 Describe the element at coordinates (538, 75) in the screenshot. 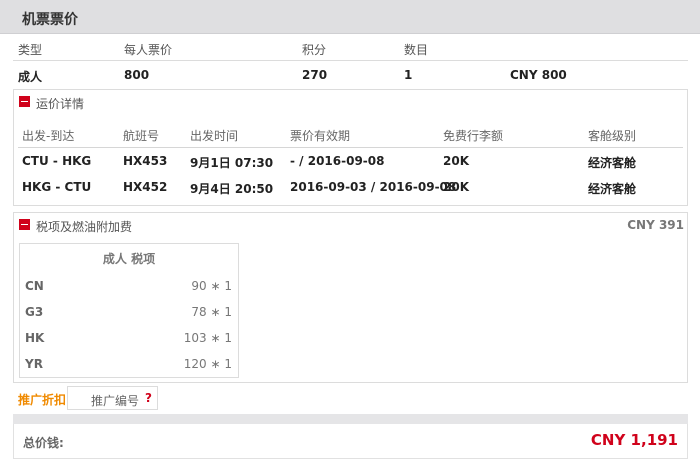

I see `summary-total: CNY 800` at that location.